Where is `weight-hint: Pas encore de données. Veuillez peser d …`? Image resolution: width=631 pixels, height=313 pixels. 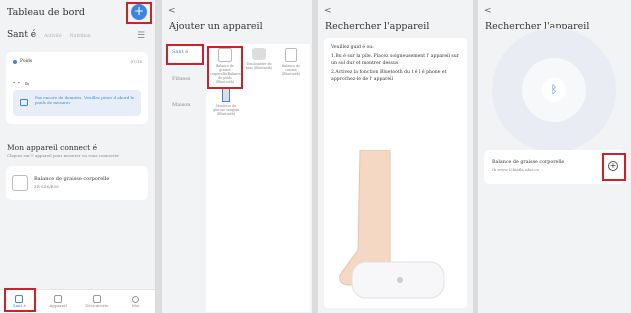
weight-hint: Pas encore de données. Veuillez peser d … is located at coordinates (85, 100).